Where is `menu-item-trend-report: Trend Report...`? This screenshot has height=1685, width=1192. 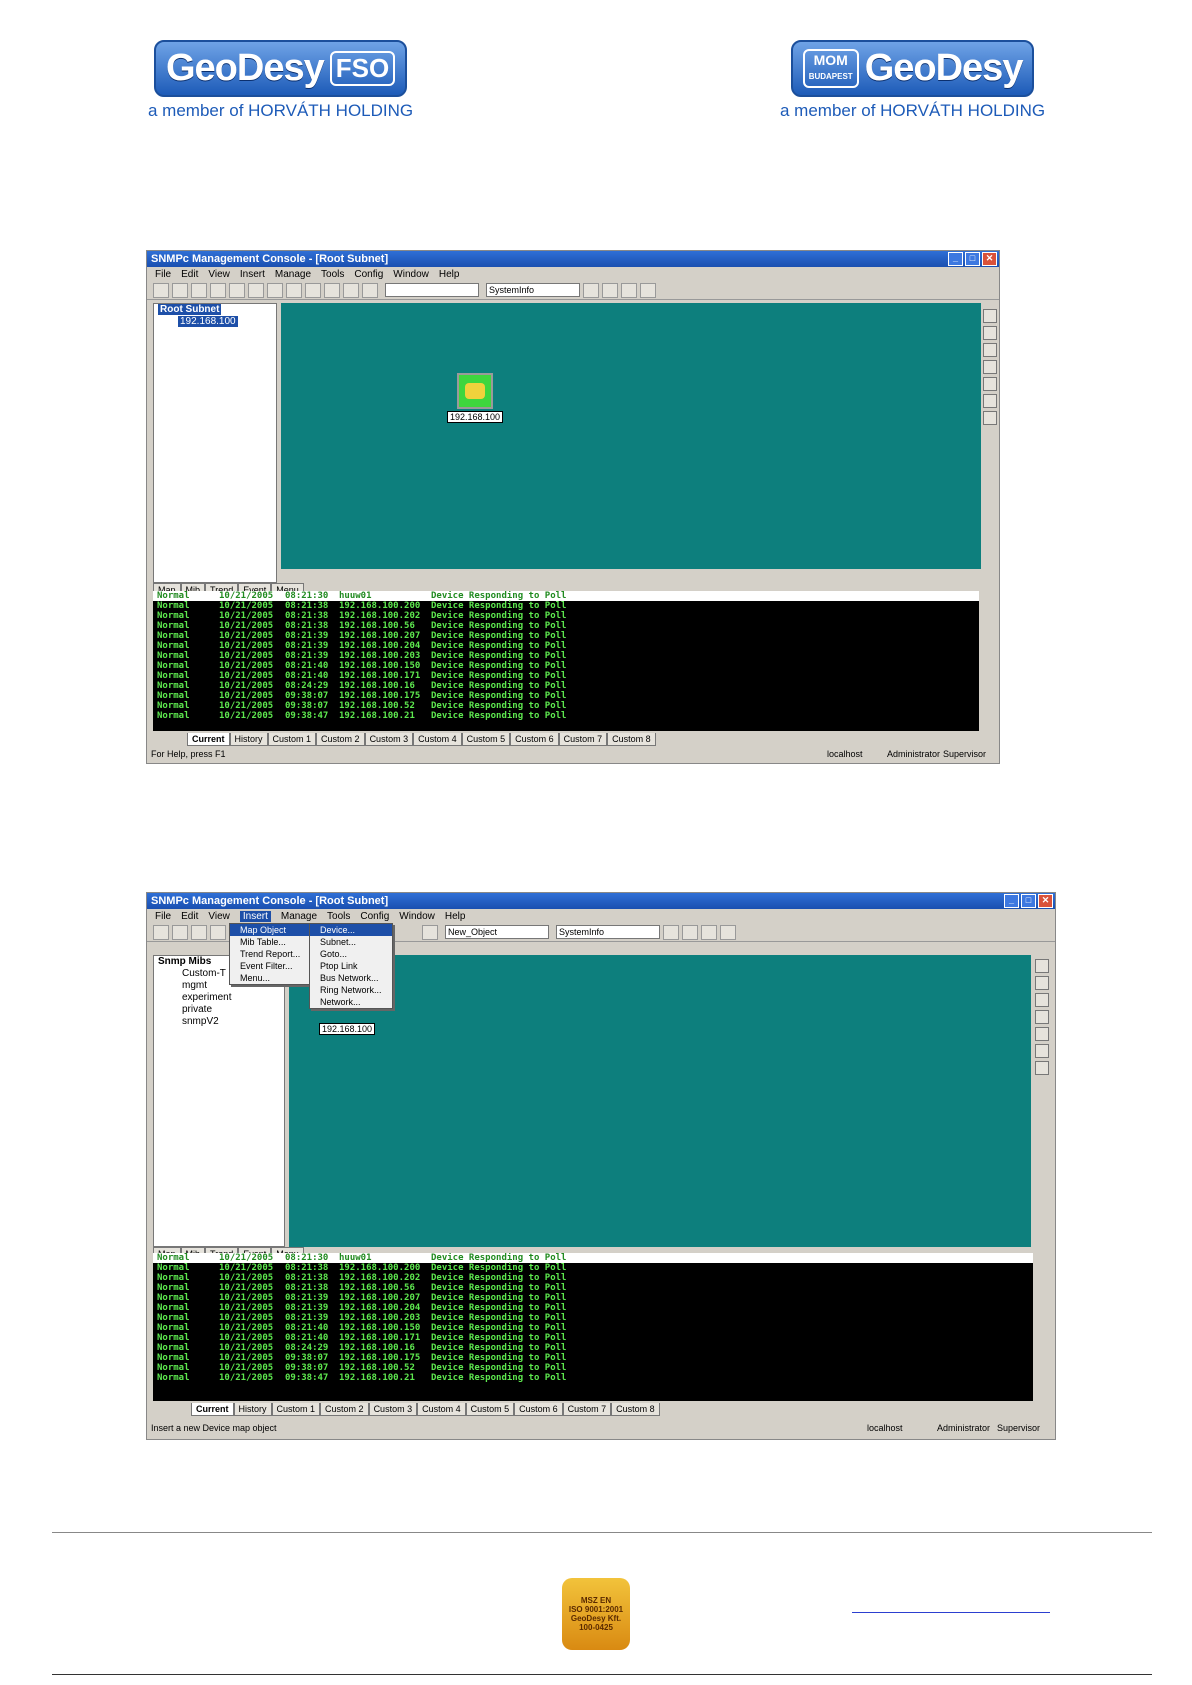
menu-item-trend-report: Trend Report... is located at coordinates (270, 954).